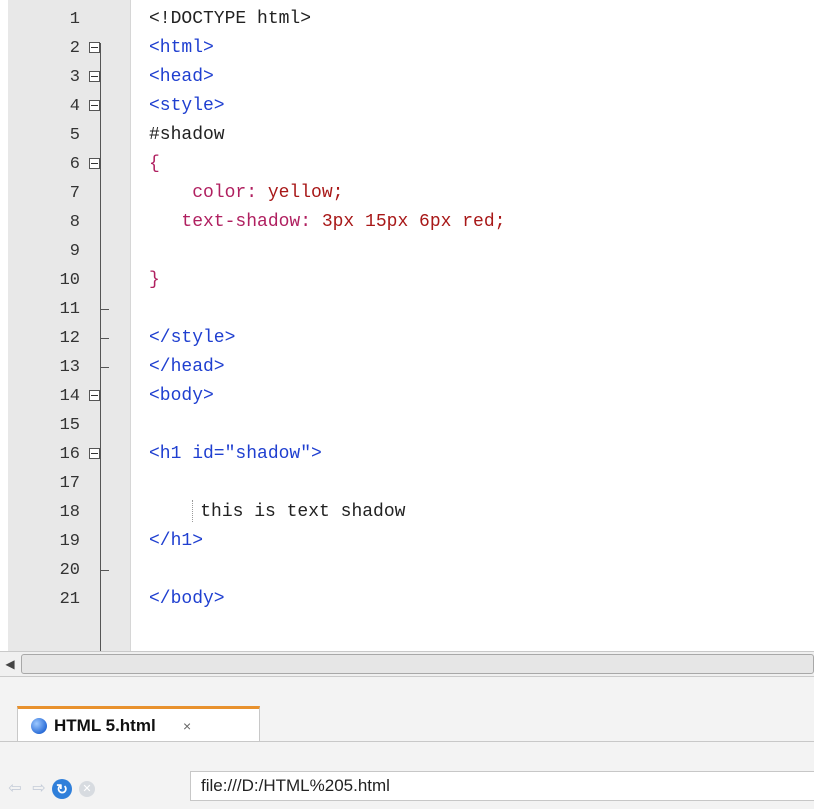  What do you see at coordinates (407, 135) in the screenshot?
I see `code-line: 5 #shadow` at bounding box center [407, 135].